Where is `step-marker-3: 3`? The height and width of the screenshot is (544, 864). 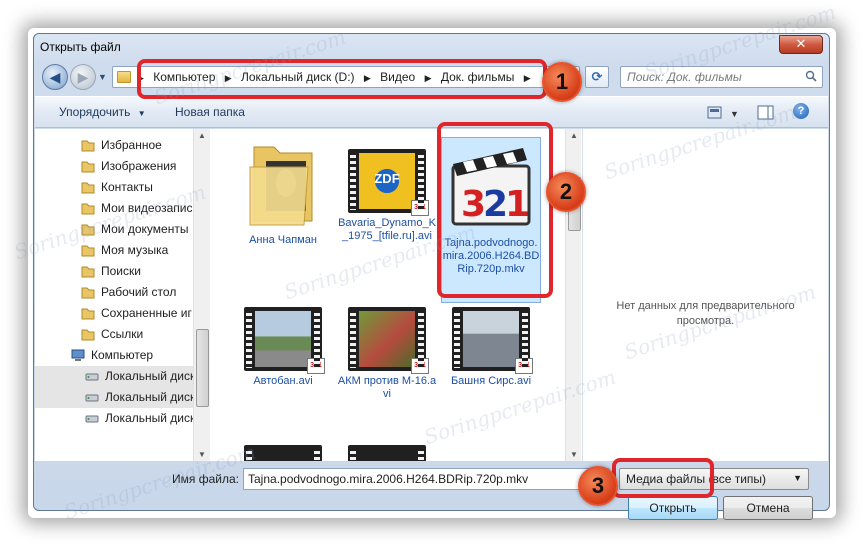 step-marker-3: 3 is located at coordinates (598, 486).